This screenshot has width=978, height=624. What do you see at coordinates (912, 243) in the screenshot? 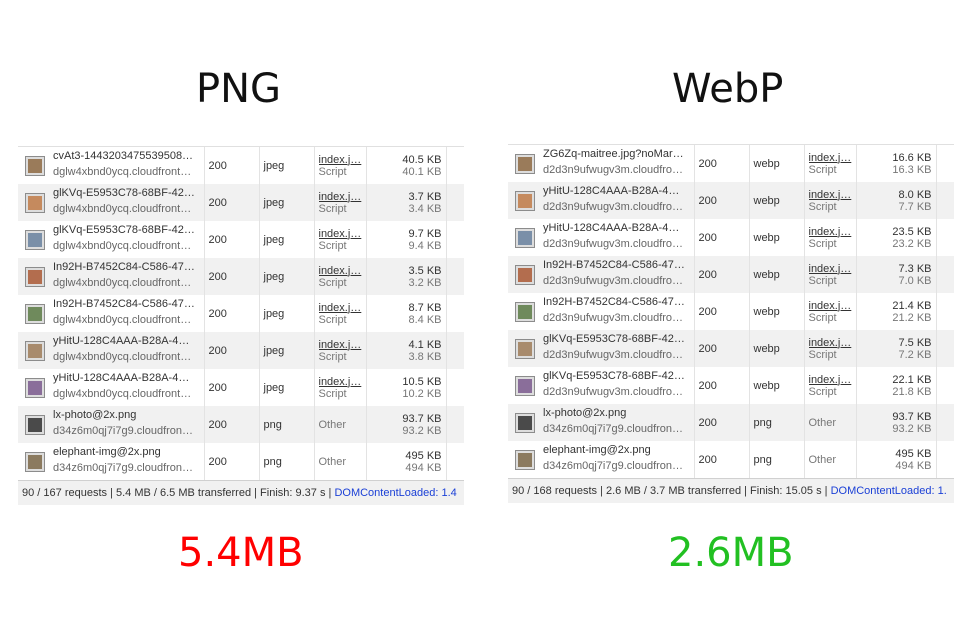
I see `content-size: 23.2 KB` at bounding box center [912, 243].